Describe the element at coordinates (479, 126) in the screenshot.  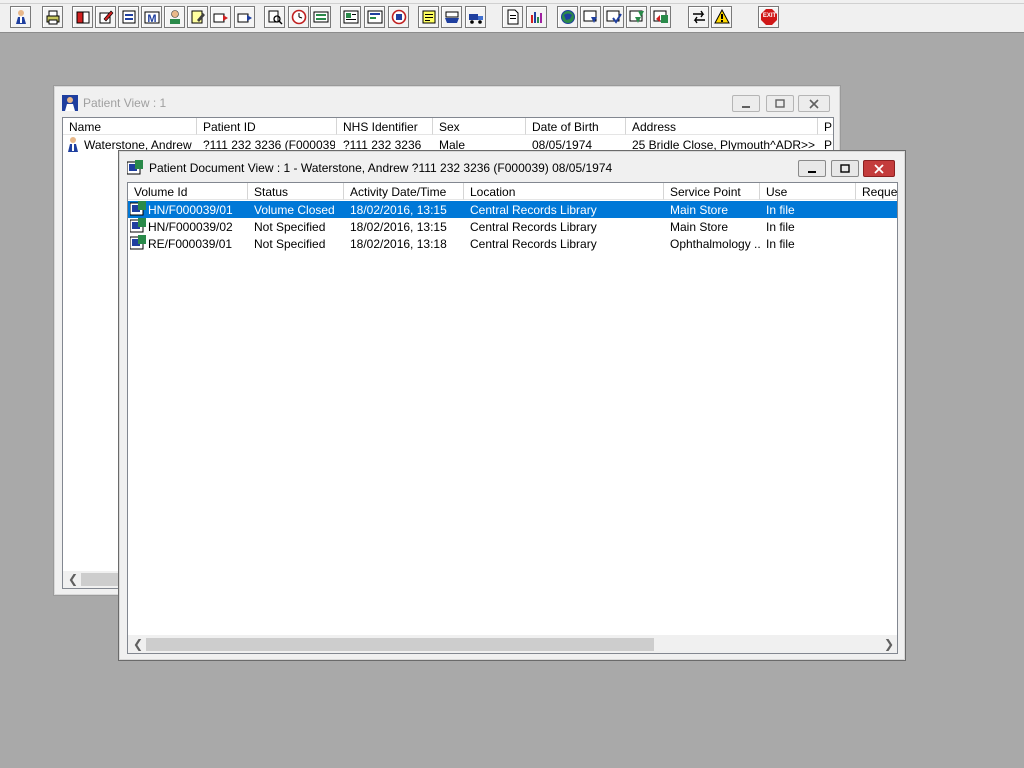
I see `column-header-sex: Sex` at that location.